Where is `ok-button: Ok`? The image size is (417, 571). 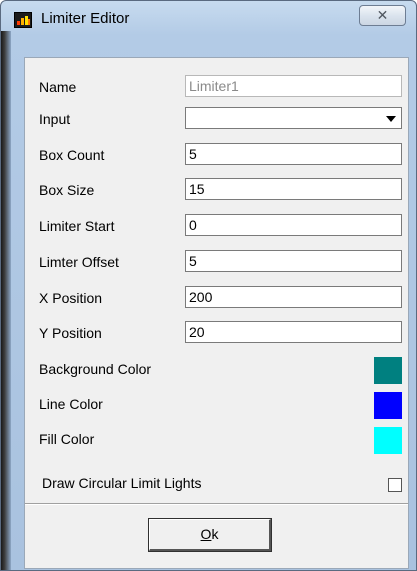 ok-button: Ok is located at coordinates (210, 535).